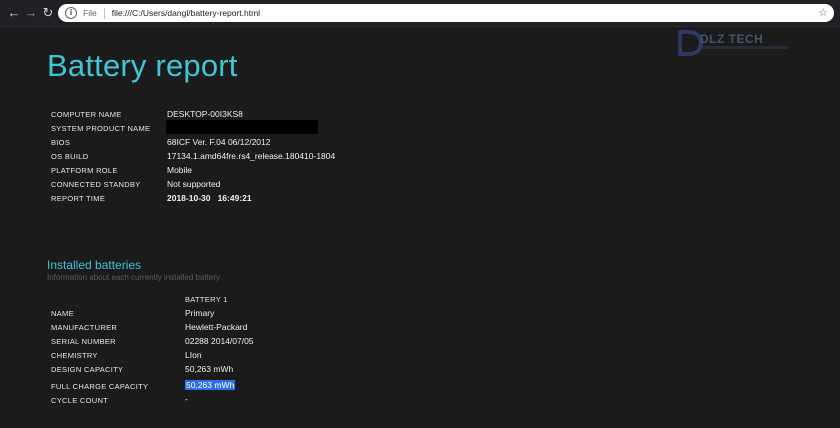 Image resolution: width=840 pixels, height=428 pixels. Describe the element at coordinates (745, 47) in the screenshot. I see `watermark-underline` at that location.